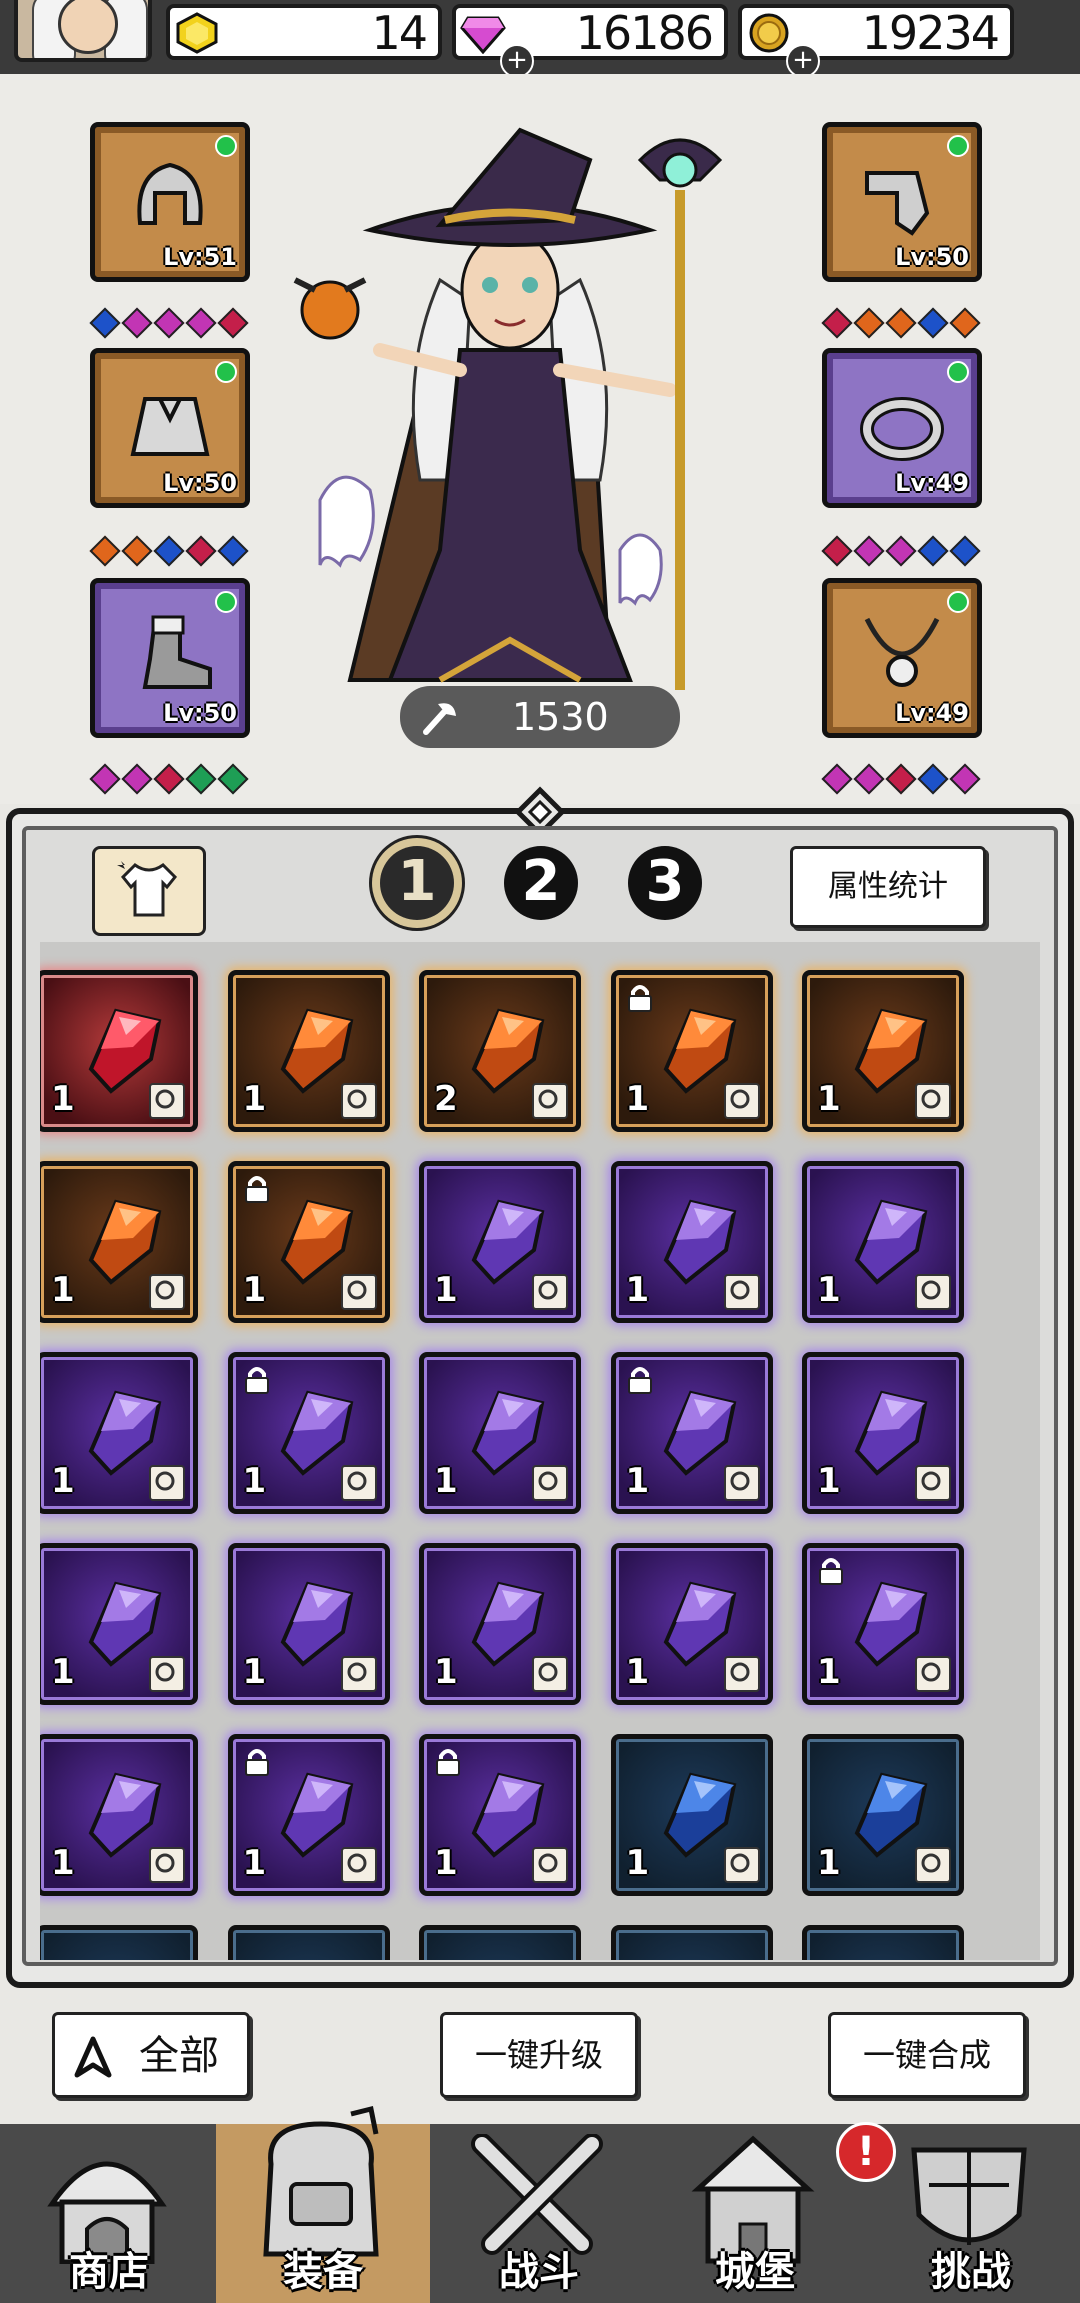 The height and width of the screenshot is (2303, 1080). Describe the element at coordinates (541, 883) in the screenshot. I see `loadout-tab-2: 2` at that location.